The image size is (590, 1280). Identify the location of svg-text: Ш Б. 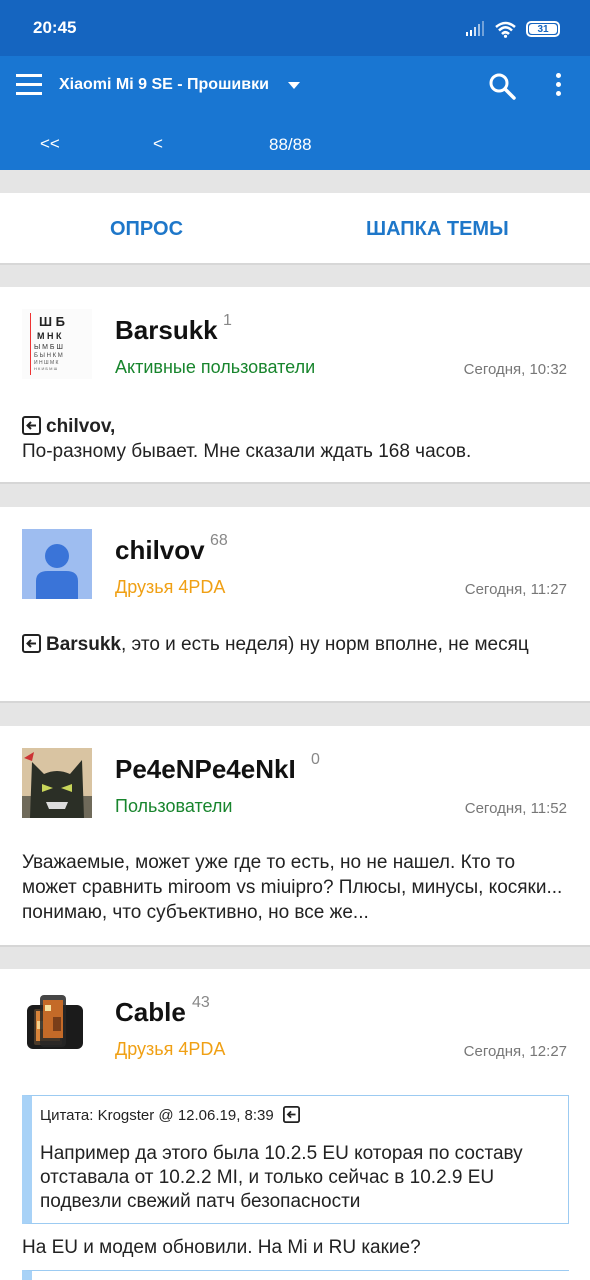
(52, 321).